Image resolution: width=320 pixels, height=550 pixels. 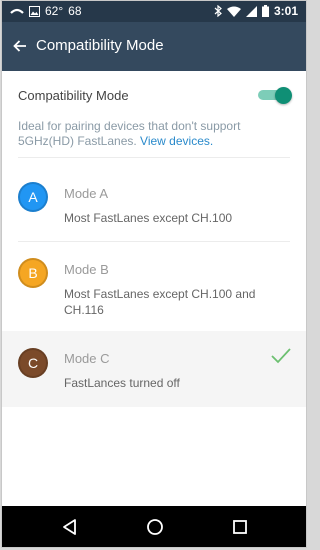 I want to click on bluetooth-icon, so click(x=218, y=11).